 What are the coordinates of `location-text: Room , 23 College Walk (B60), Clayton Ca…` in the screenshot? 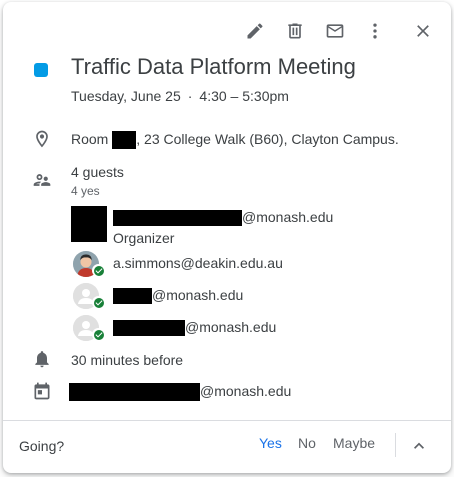 It's located at (235, 140).